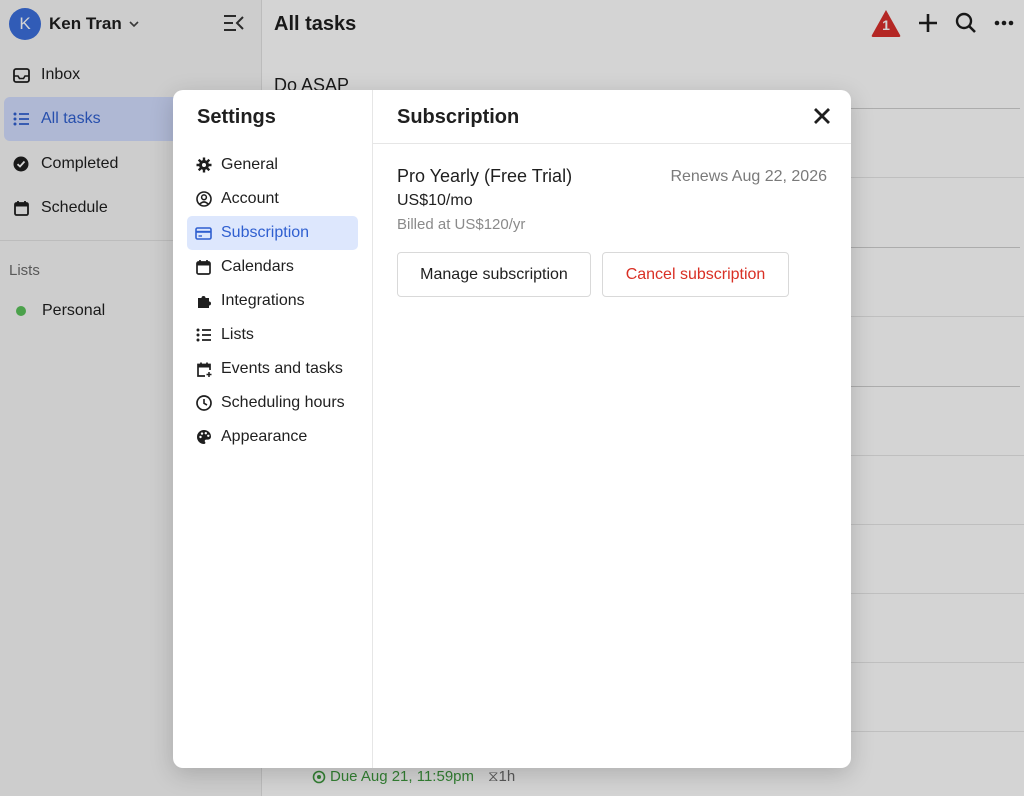 Image resolution: width=1024 pixels, height=796 pixels. What do you see at coordinates (263, 300) in the screenshot?
I see `settings-item-label: Integrations` at bounding box center [263, 300].